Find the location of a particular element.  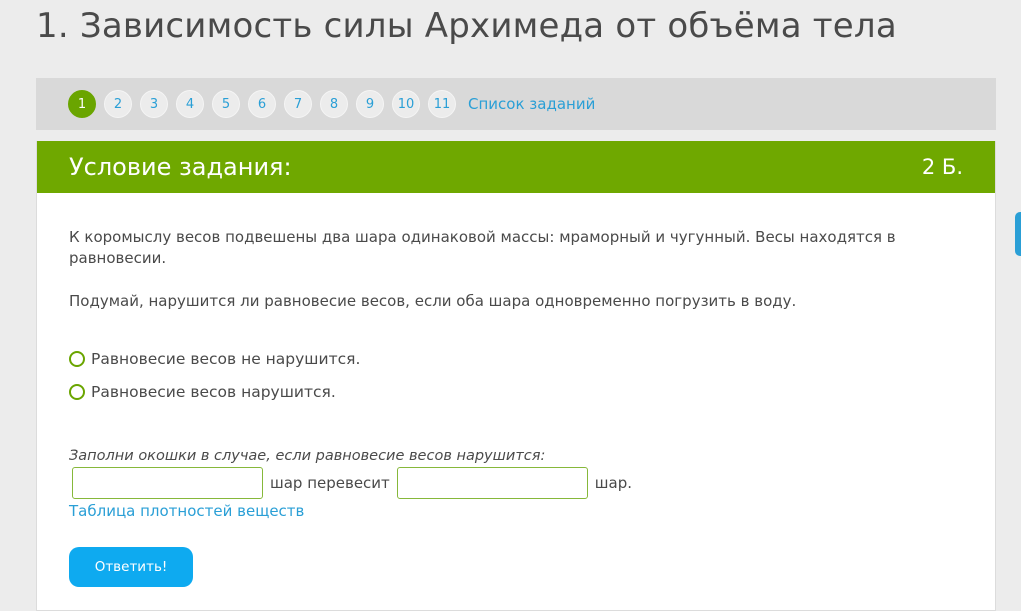

pager-item-2: 2 is located at coordinates (118, 104).